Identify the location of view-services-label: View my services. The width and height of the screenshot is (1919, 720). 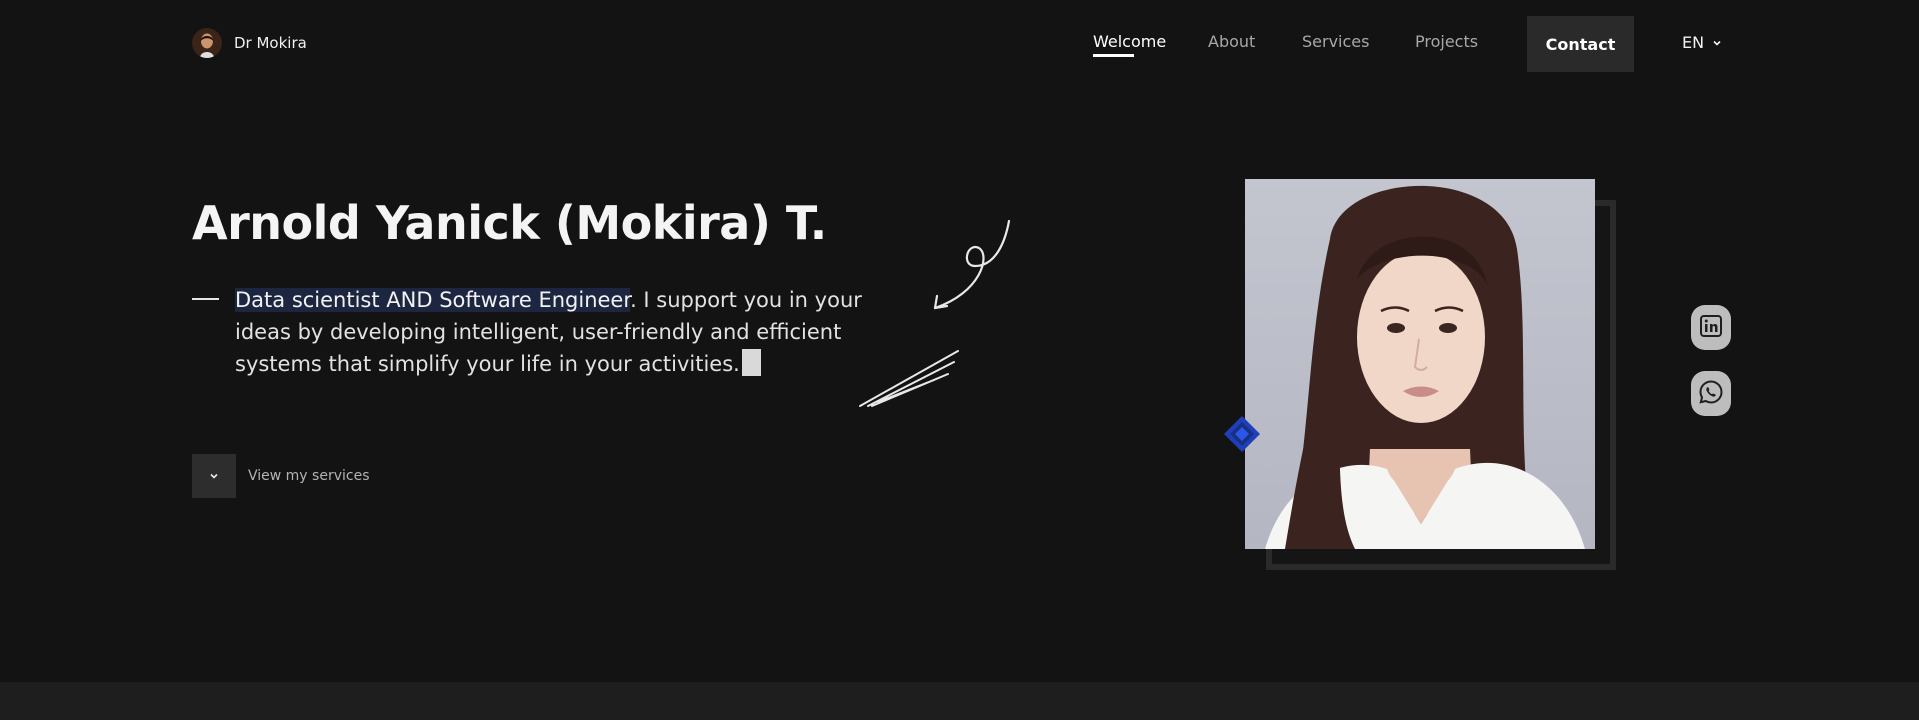
(309, 476).